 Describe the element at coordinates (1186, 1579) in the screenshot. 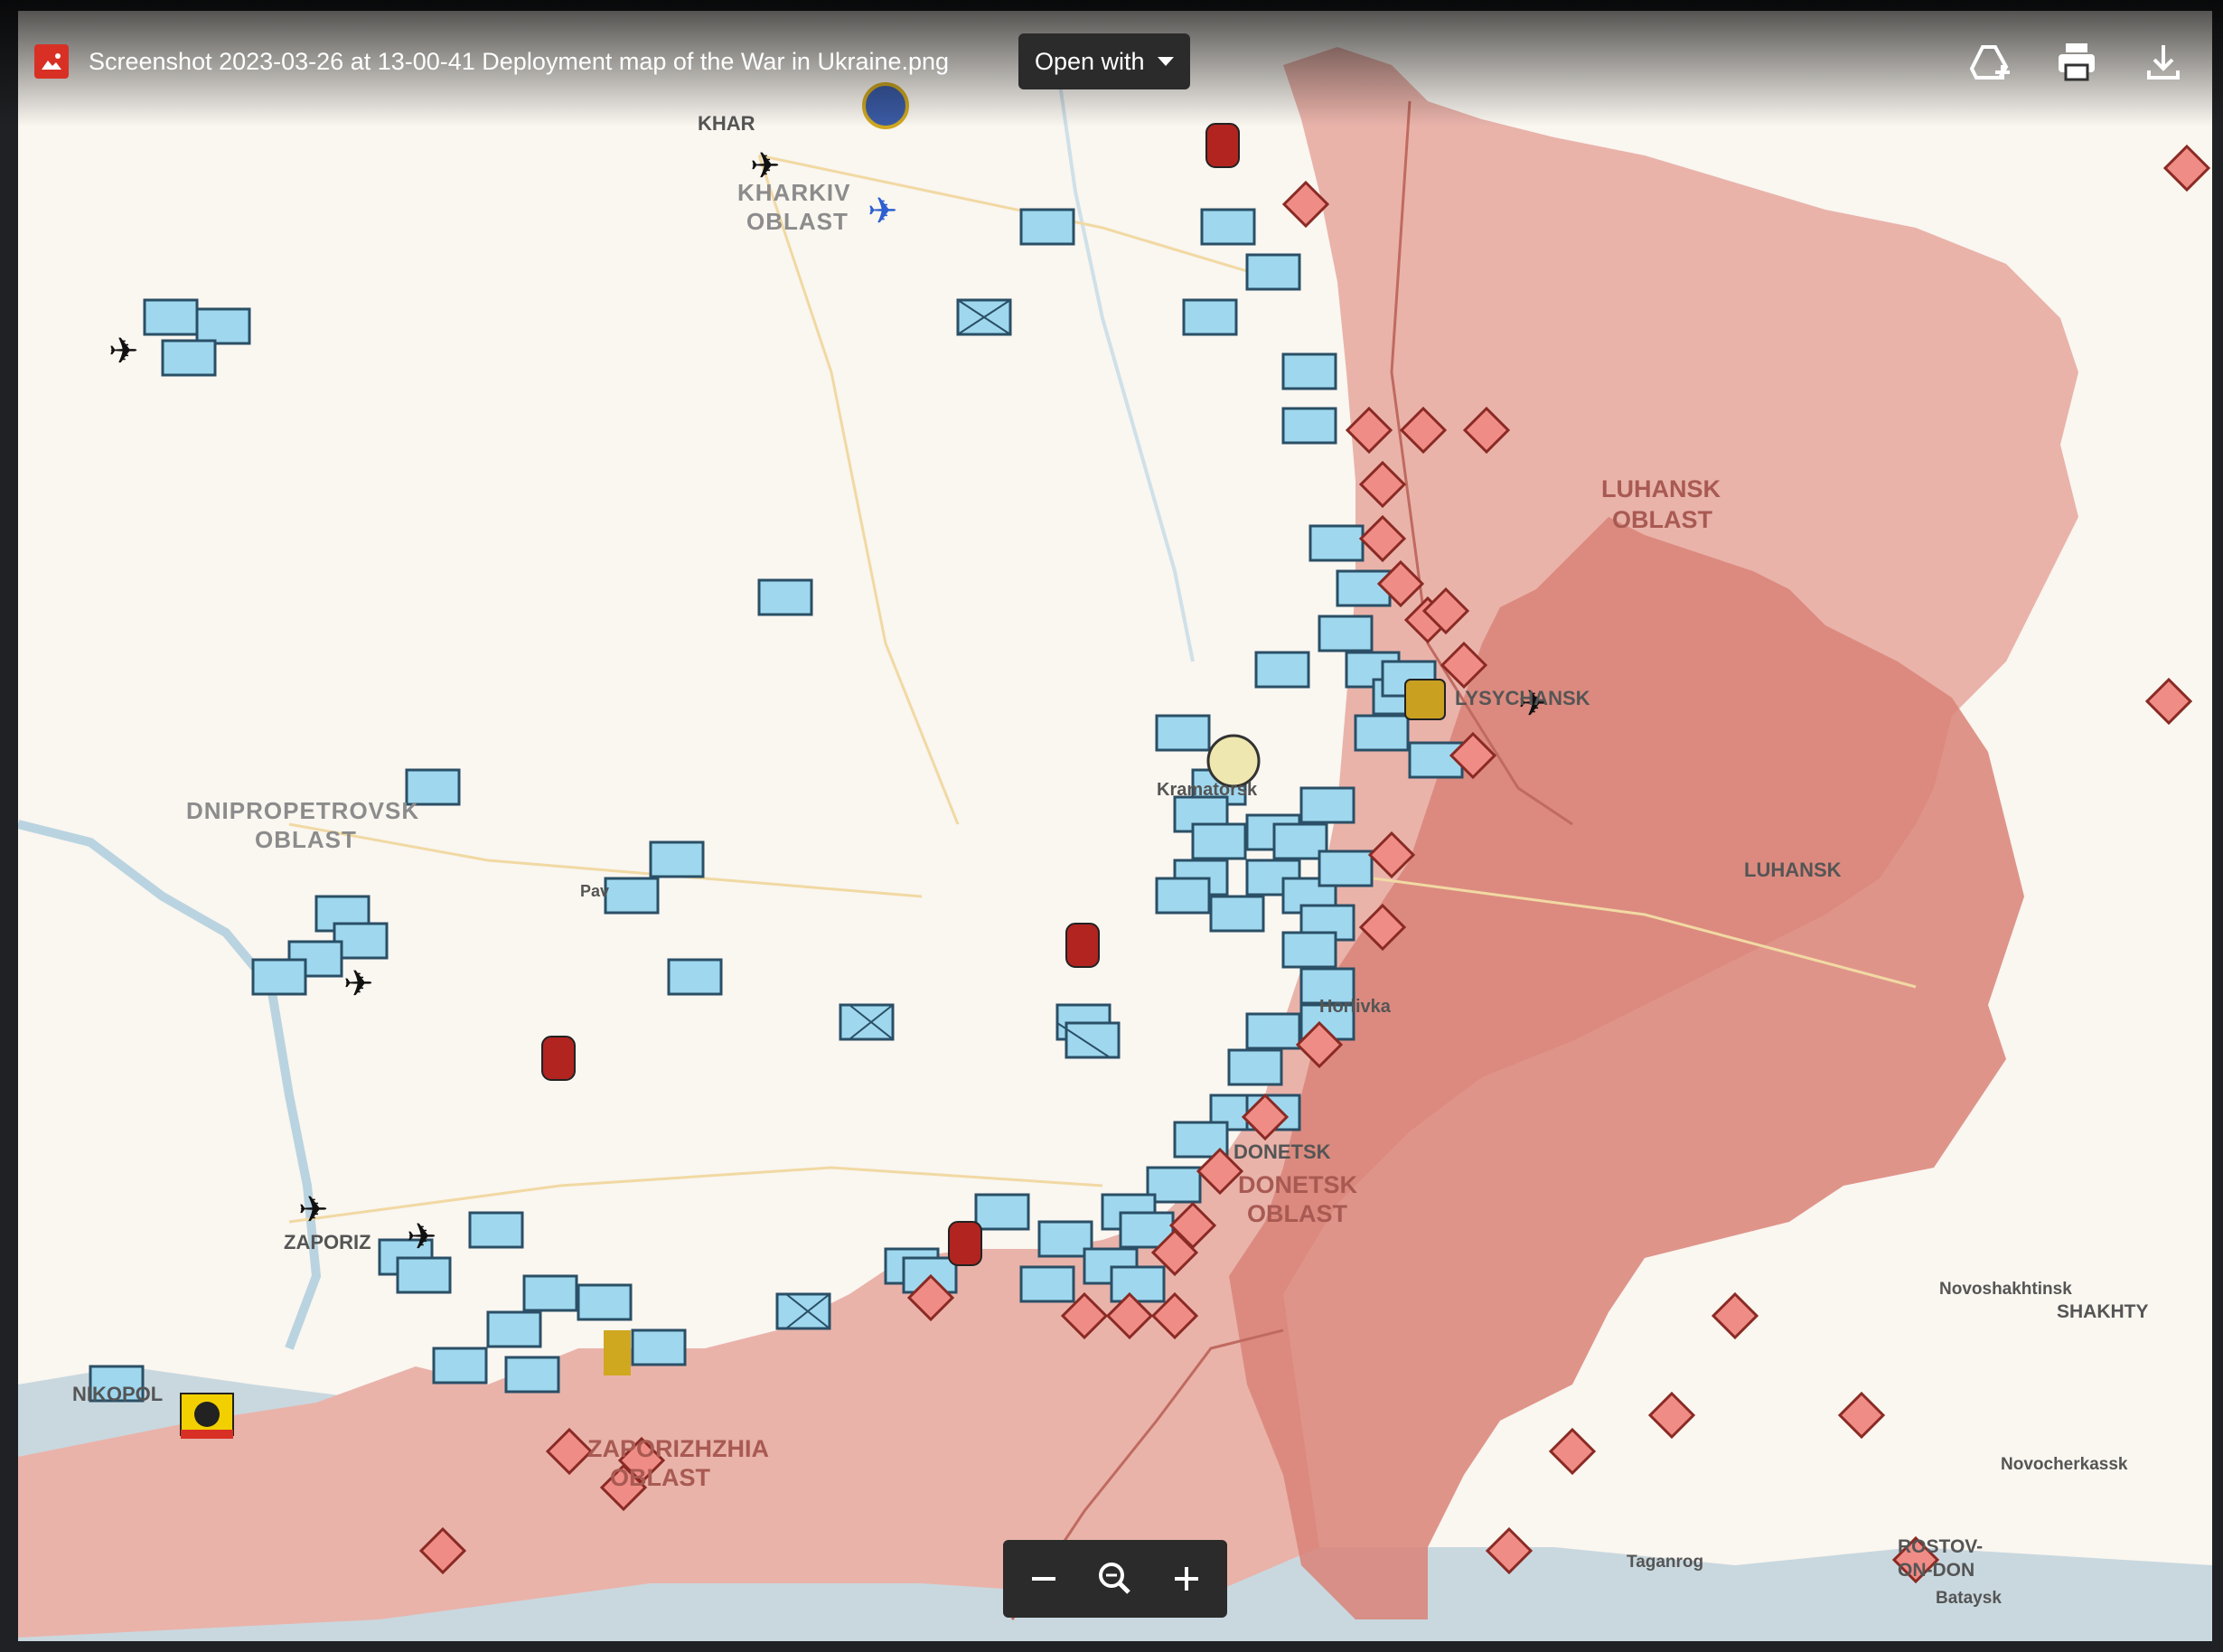

I see `zoom-in-icon` at that location.